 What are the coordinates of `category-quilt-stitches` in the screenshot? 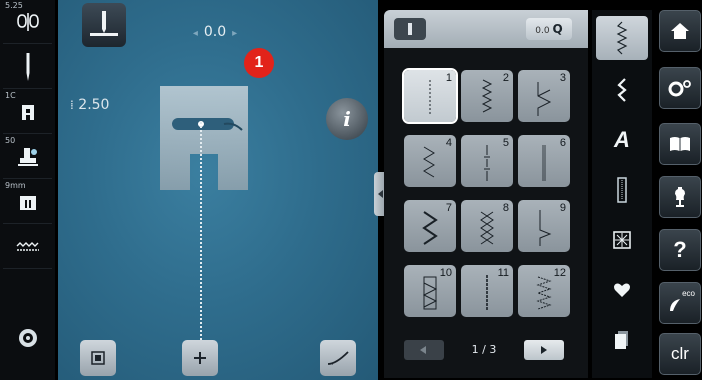 It's located at (622, 240).